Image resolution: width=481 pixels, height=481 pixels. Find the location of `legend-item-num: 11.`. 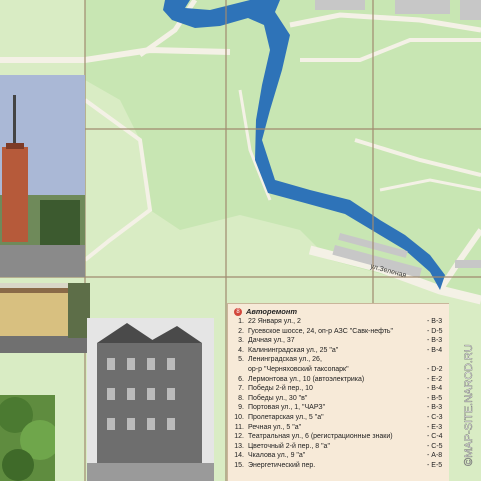

legend-item-num: 11. is located at coordinates (239, 427).